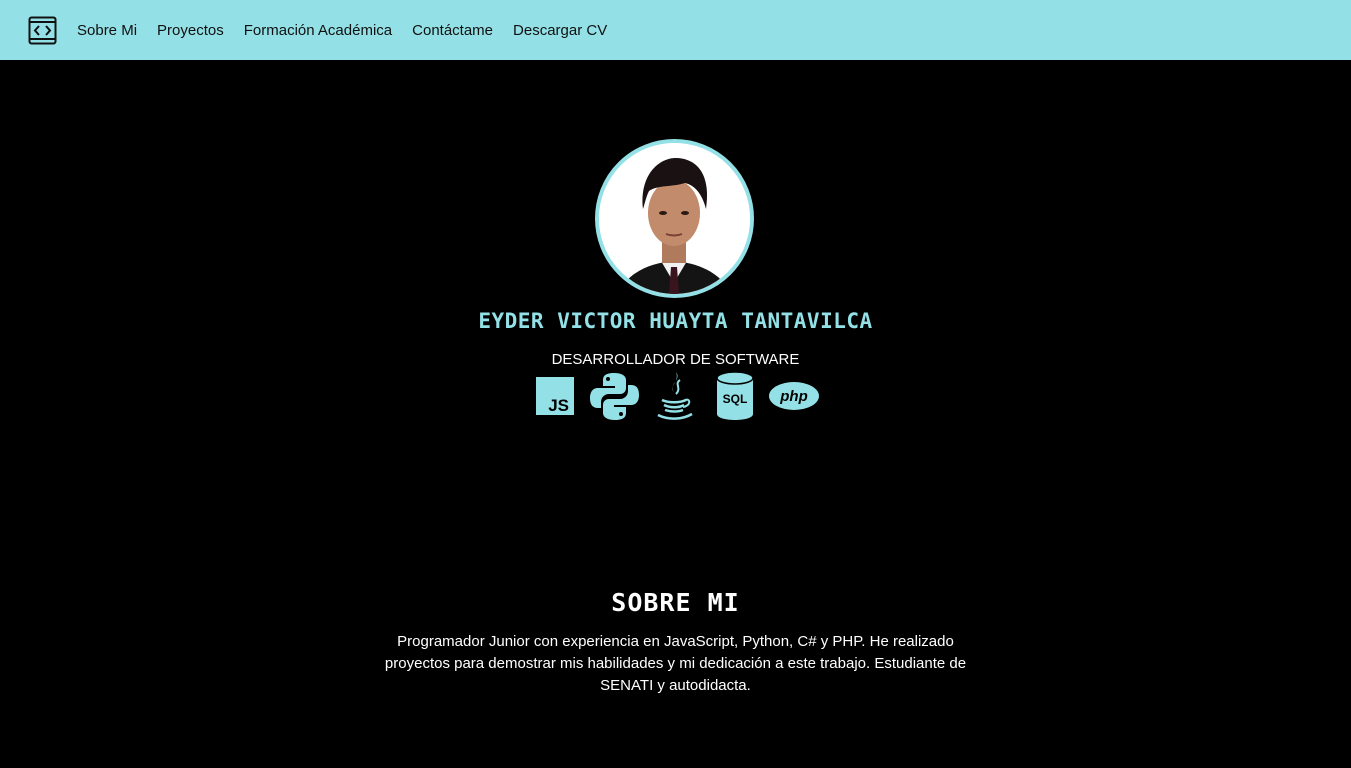  Describe the element at coordinates (107, 30) in the screenshot. I see `nav-link-sobre-mi: Sobre Mi` at that location.